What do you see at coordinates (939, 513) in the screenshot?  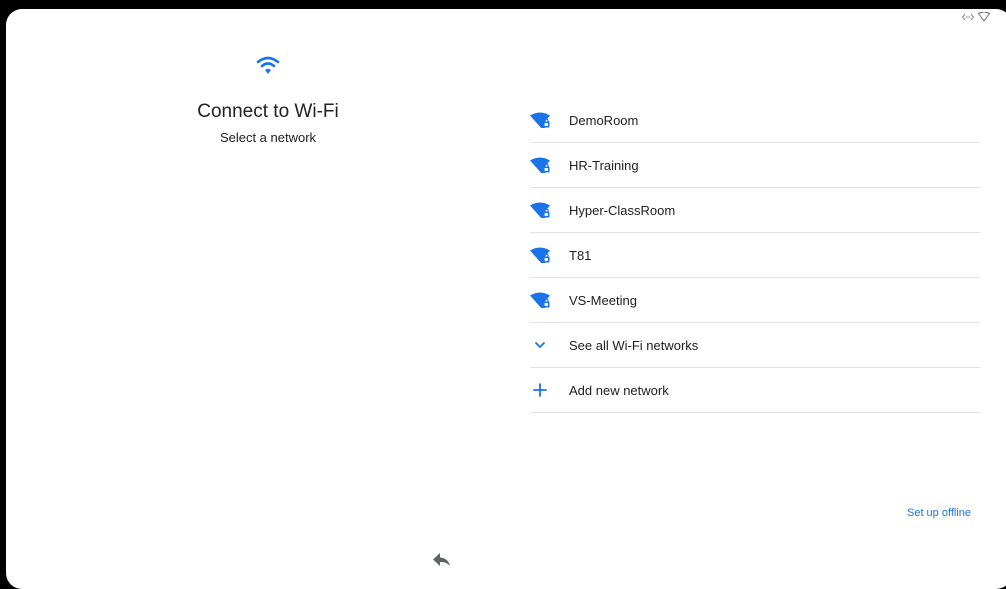 I see `setup-offline-button: Set up offline` at bounding box center [939, 513].